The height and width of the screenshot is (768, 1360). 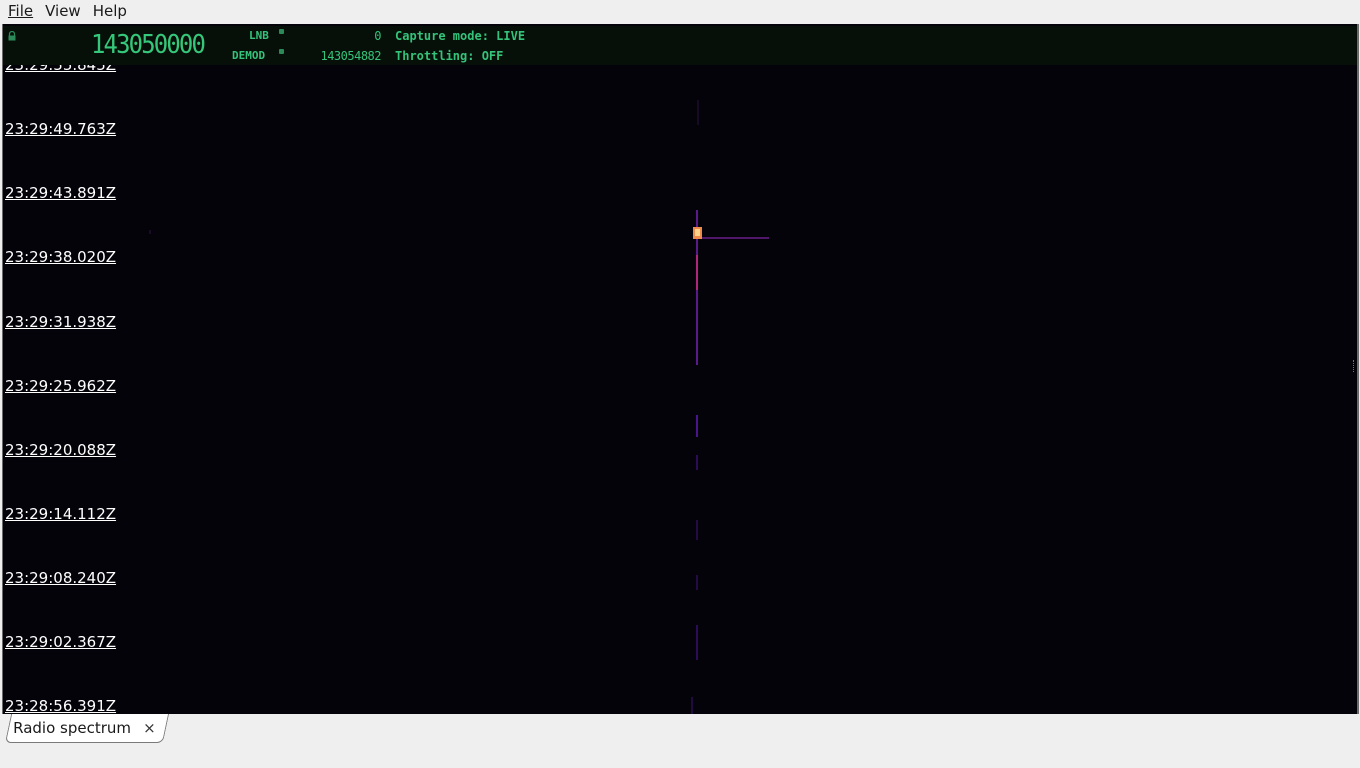 What do you see at coordinates (150, 232) in the screenshot?
I see `noise-dot` at bounding box center [150, 232].